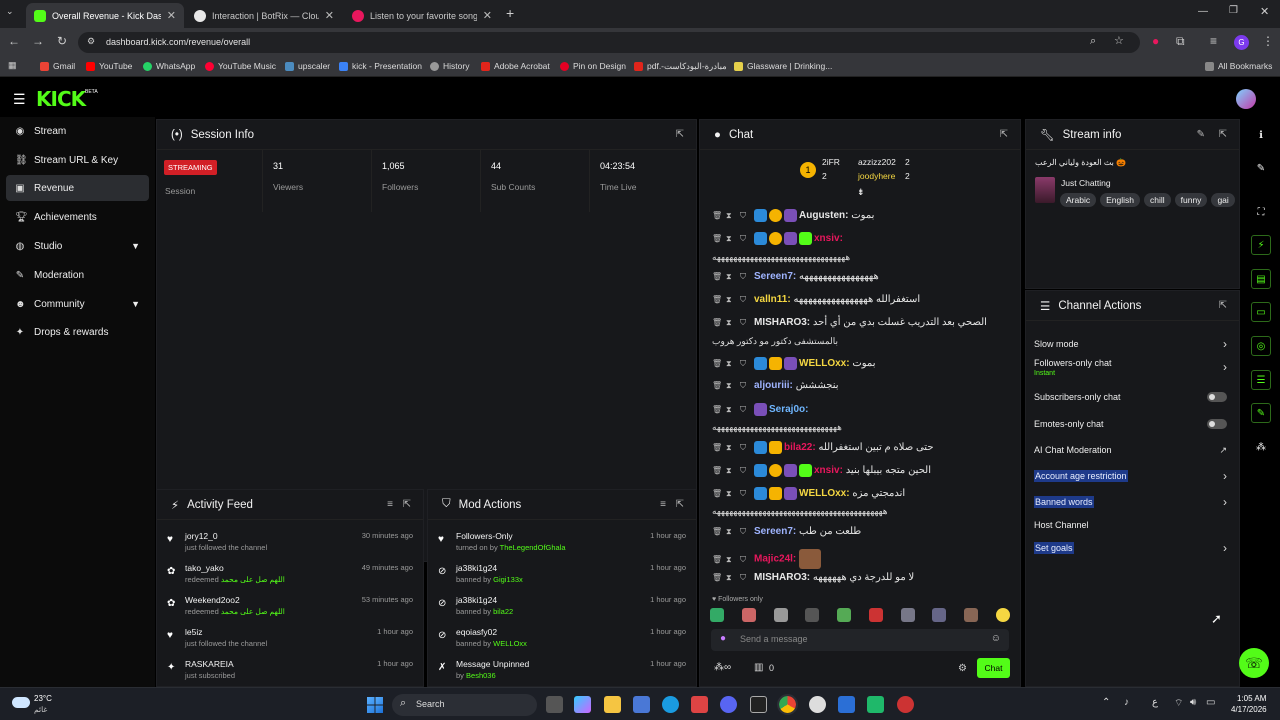  I want to click on edit-icon: ✎, so click(1261, 168).